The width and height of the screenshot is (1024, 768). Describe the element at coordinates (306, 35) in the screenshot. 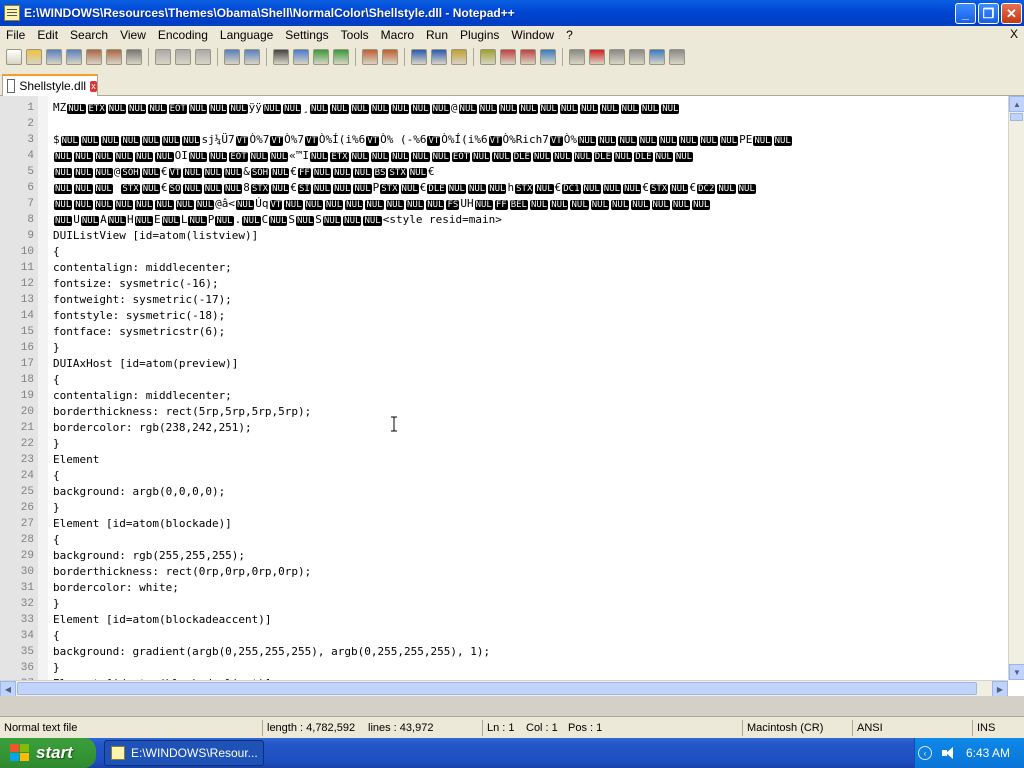

I see `menu-settings: Settings` at that location.